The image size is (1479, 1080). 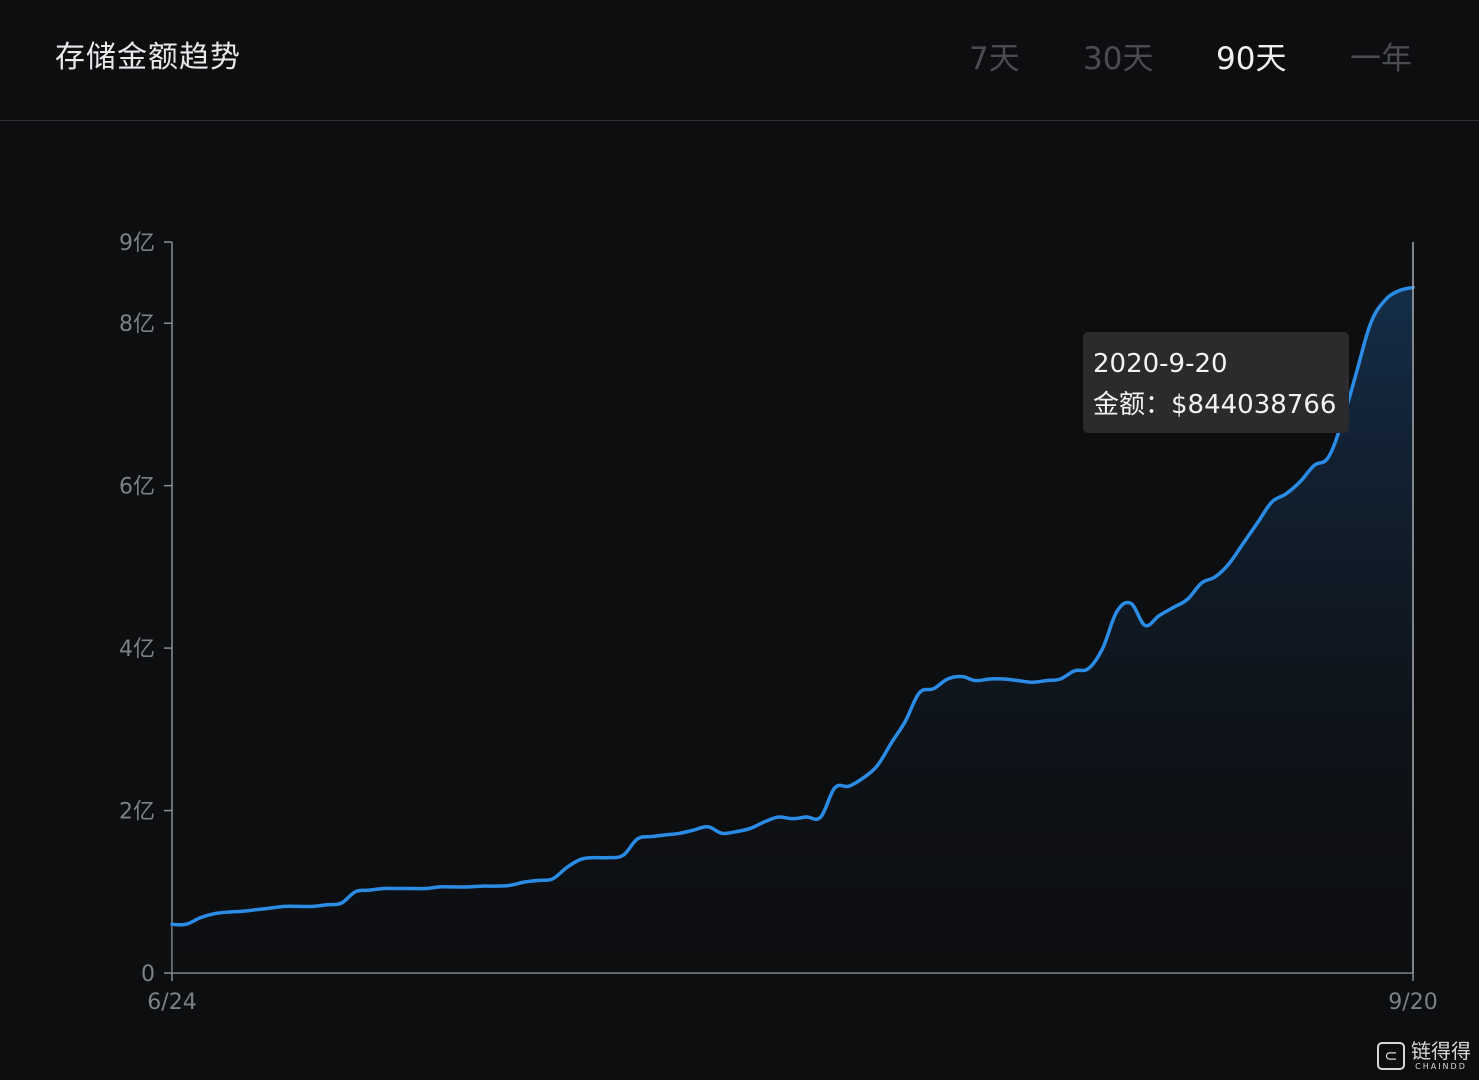 I want to click on tooltip-amount: 金额：$844038766, so click(x=1215, y=405).